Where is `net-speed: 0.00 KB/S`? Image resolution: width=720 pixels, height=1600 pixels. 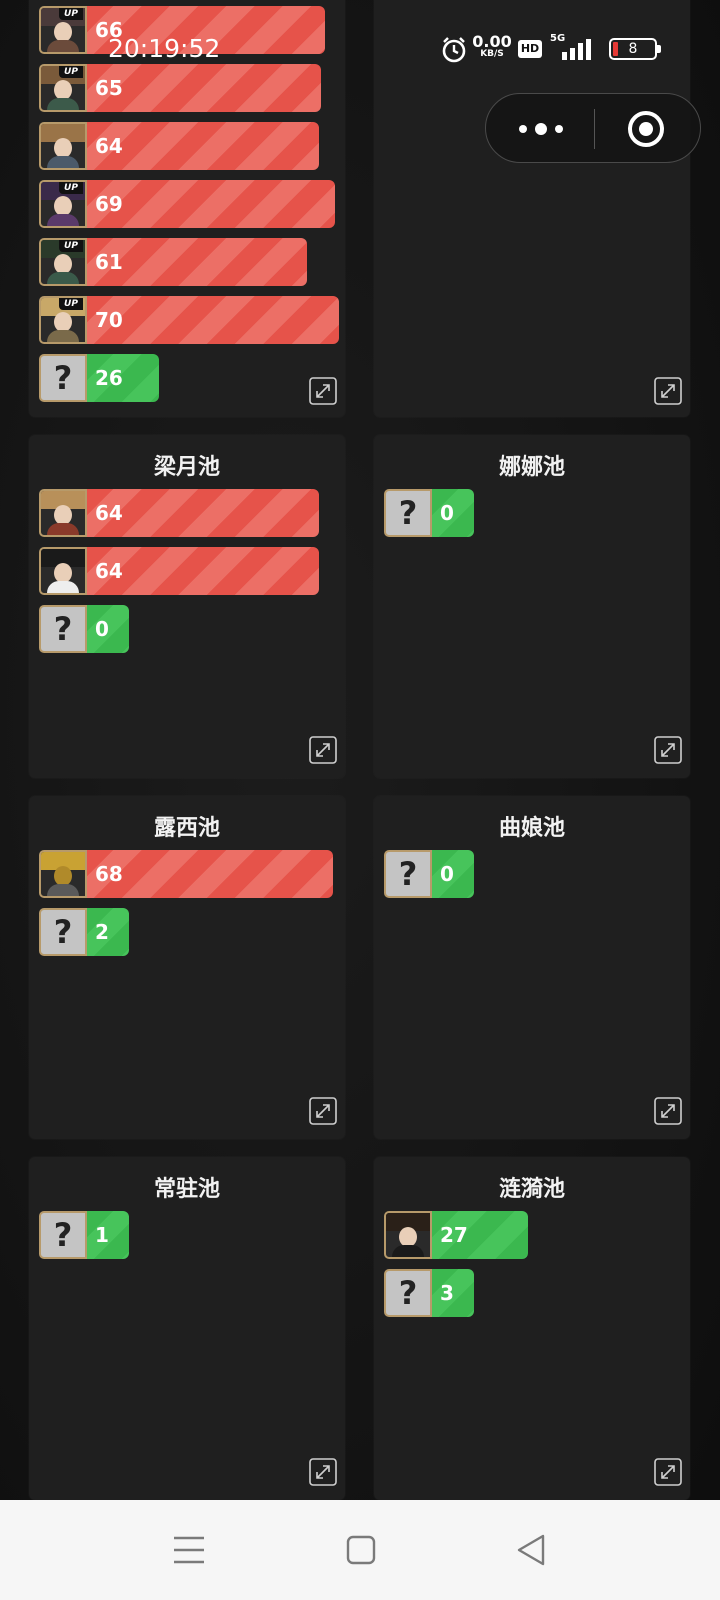
net-speed: 0.00 KB/S is located at coordinates (492, 45).